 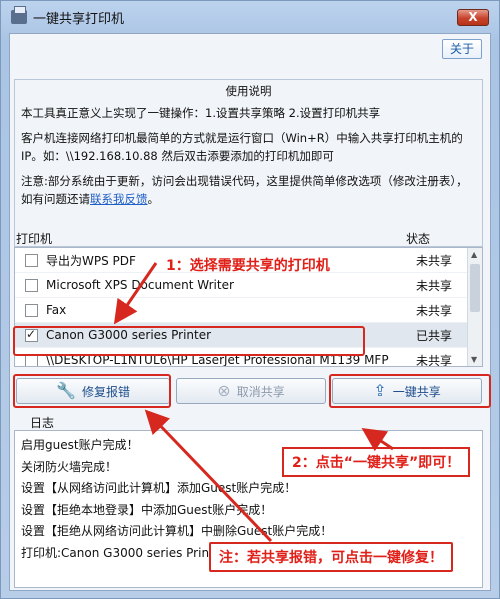 What do you see at coordinates (224, 390) in the screenshot?
I see `cancel-circle-icon: ⊗` at bounding box center [224, 390].